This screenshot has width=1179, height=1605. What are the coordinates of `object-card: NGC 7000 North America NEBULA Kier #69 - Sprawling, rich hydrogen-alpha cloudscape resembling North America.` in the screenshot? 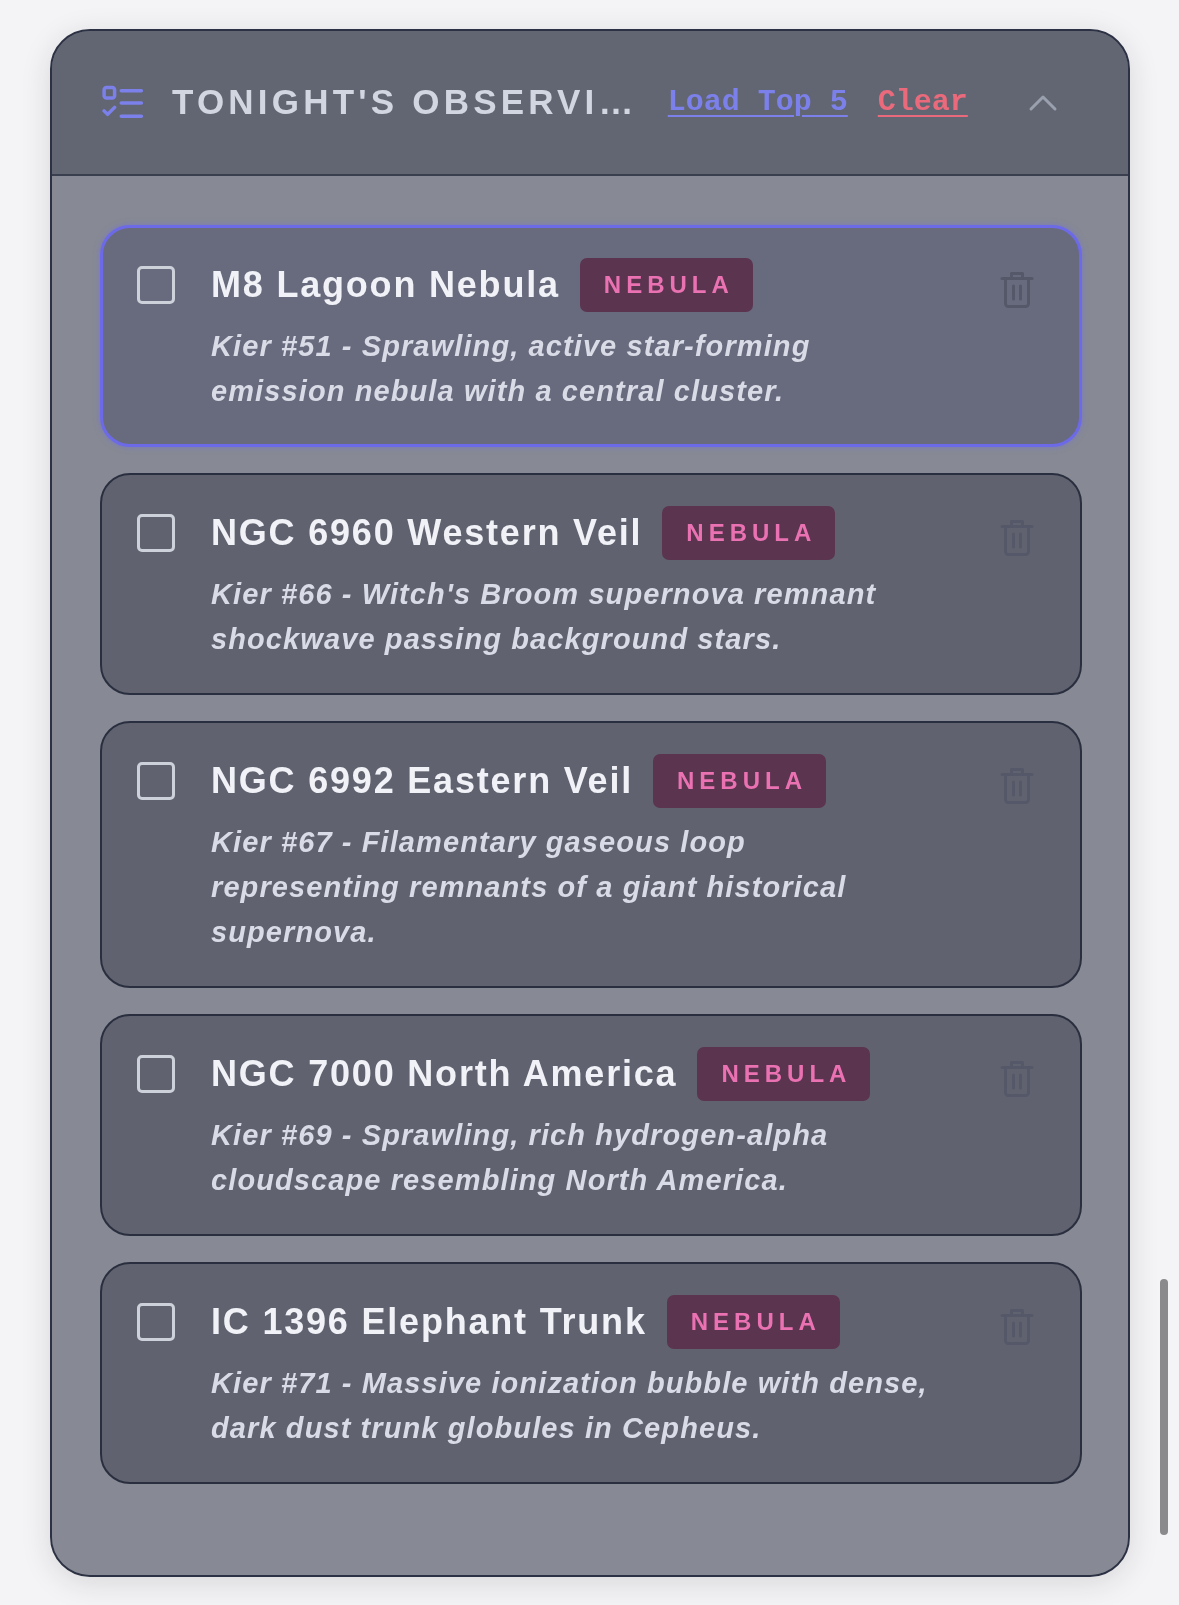 It's located at (591, 1125).